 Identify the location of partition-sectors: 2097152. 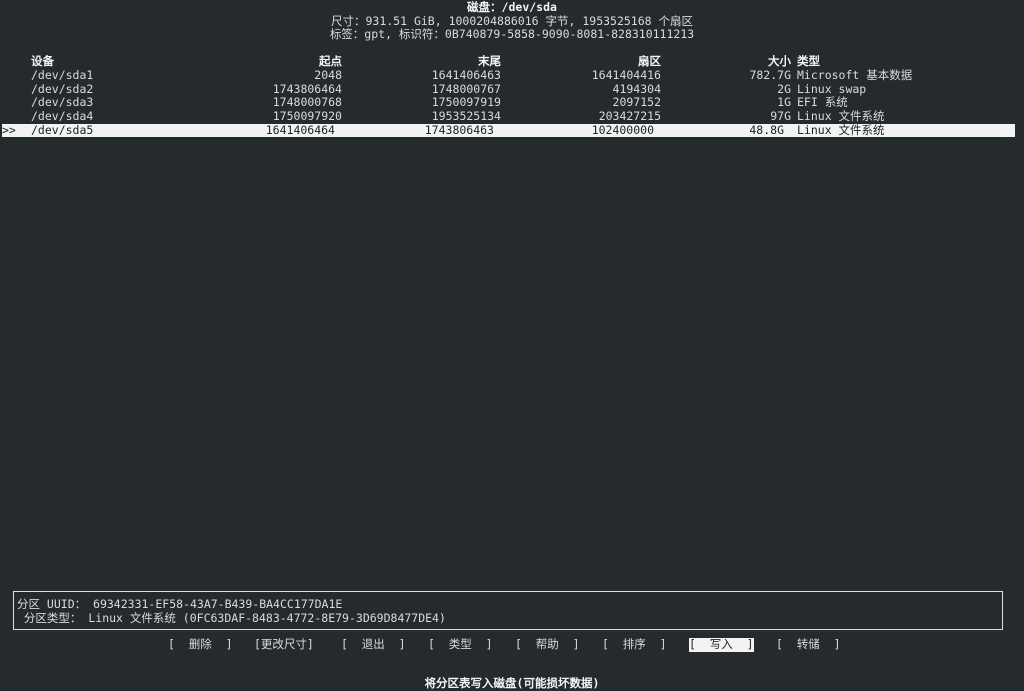
(636, 102).